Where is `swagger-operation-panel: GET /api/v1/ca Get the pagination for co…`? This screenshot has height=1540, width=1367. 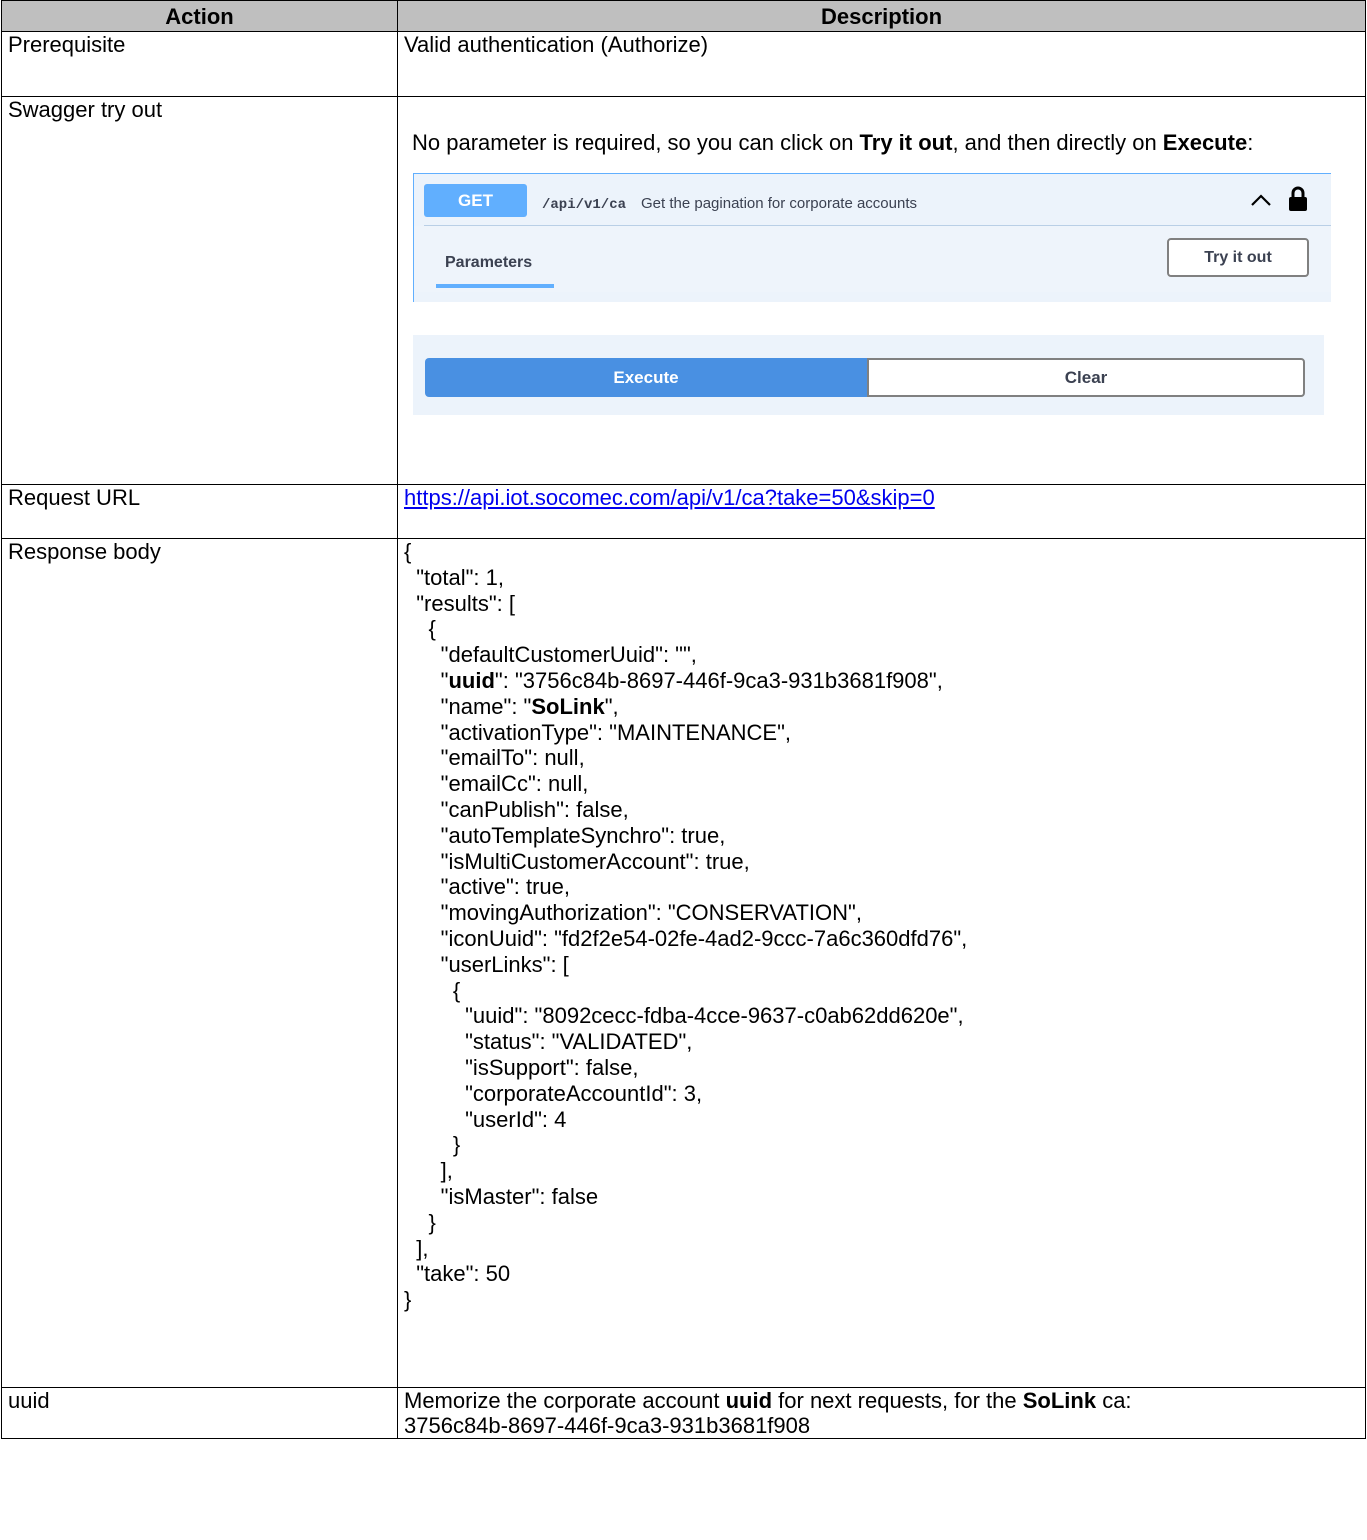
swagger-operation-panel: GET /api/v1/ca Get the pagination for co… is located at coordinates (872, 237).